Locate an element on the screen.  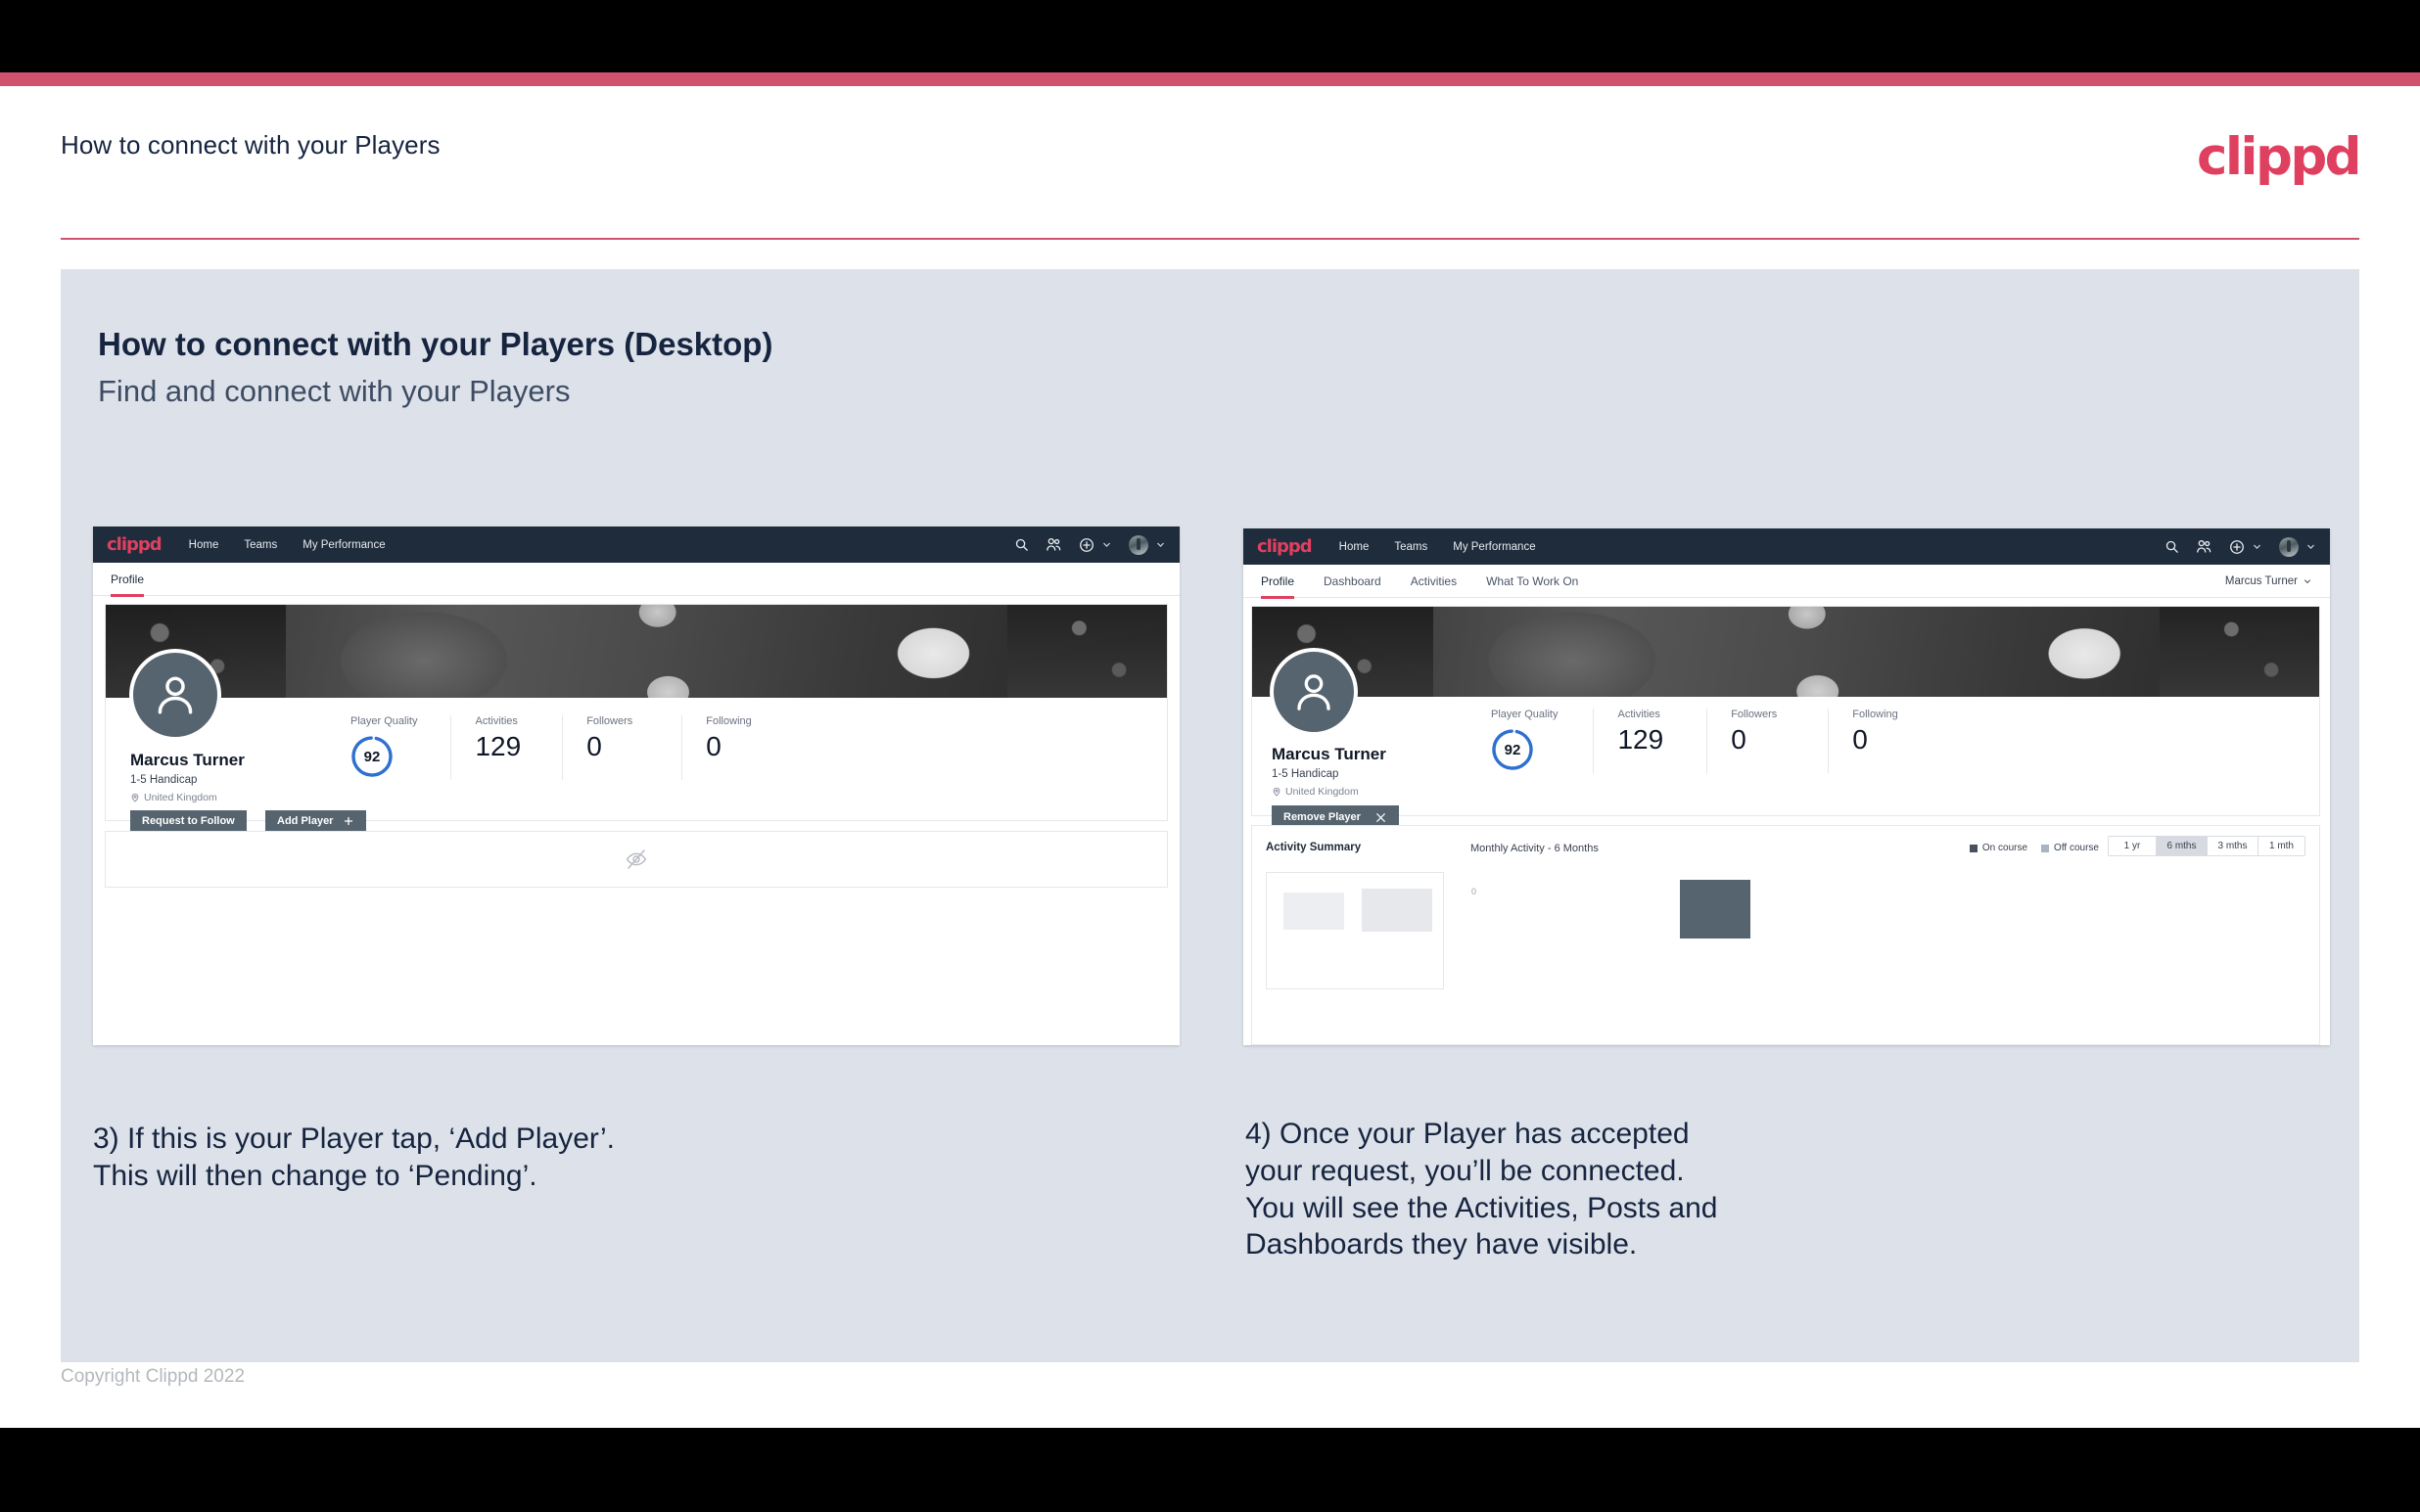
page-title: How to connect with your Players is located at coordinates (251, 145).